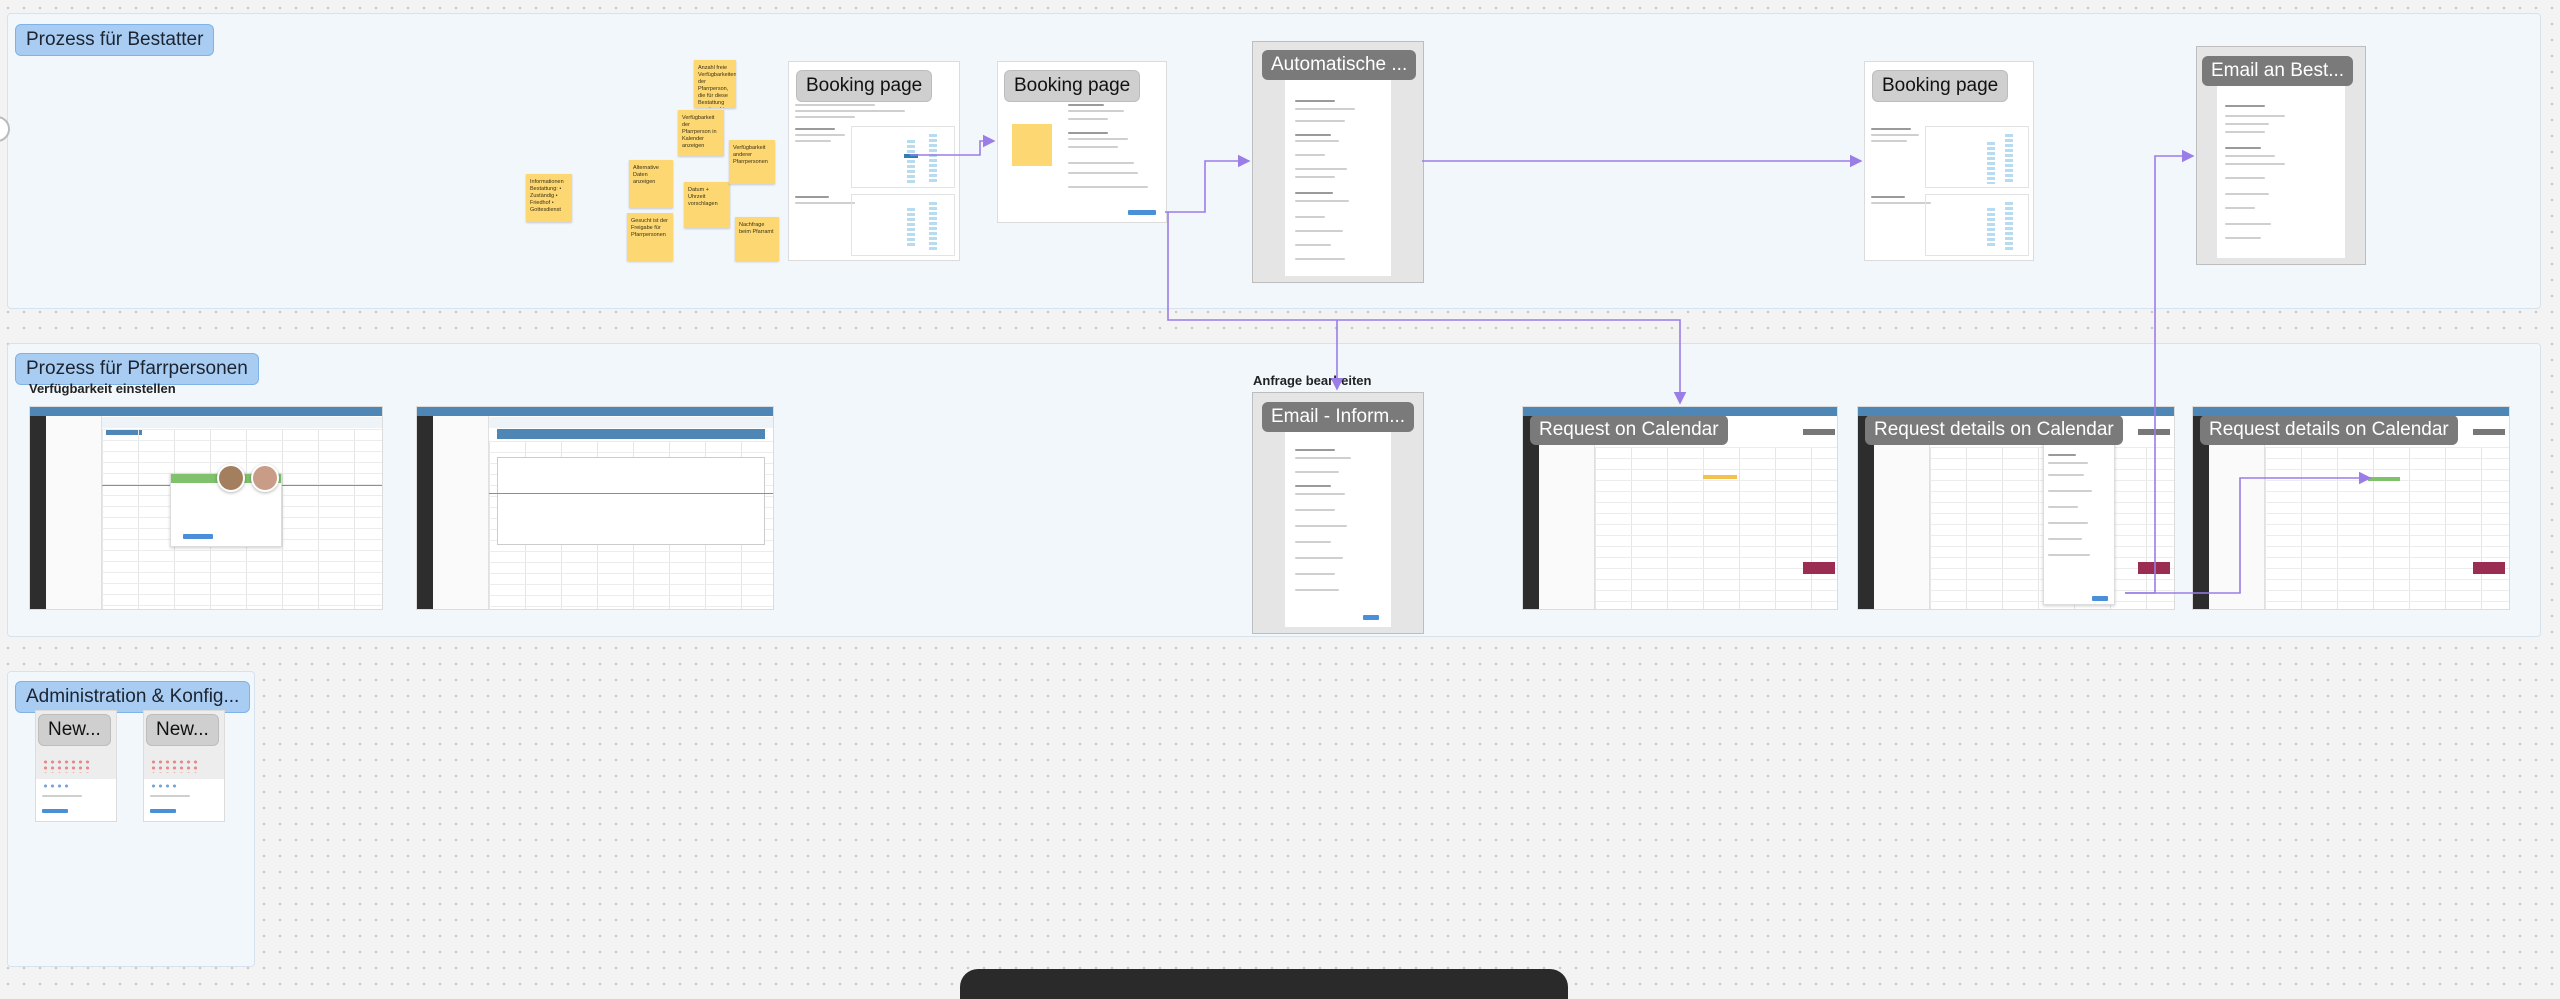 This screenshot has height=999, width=2560. What do you see at coordinates (1072, 86) in the screenshot?
I see `screen-title-booking-page-2: Booking page` at bounding box center [1072, 86].